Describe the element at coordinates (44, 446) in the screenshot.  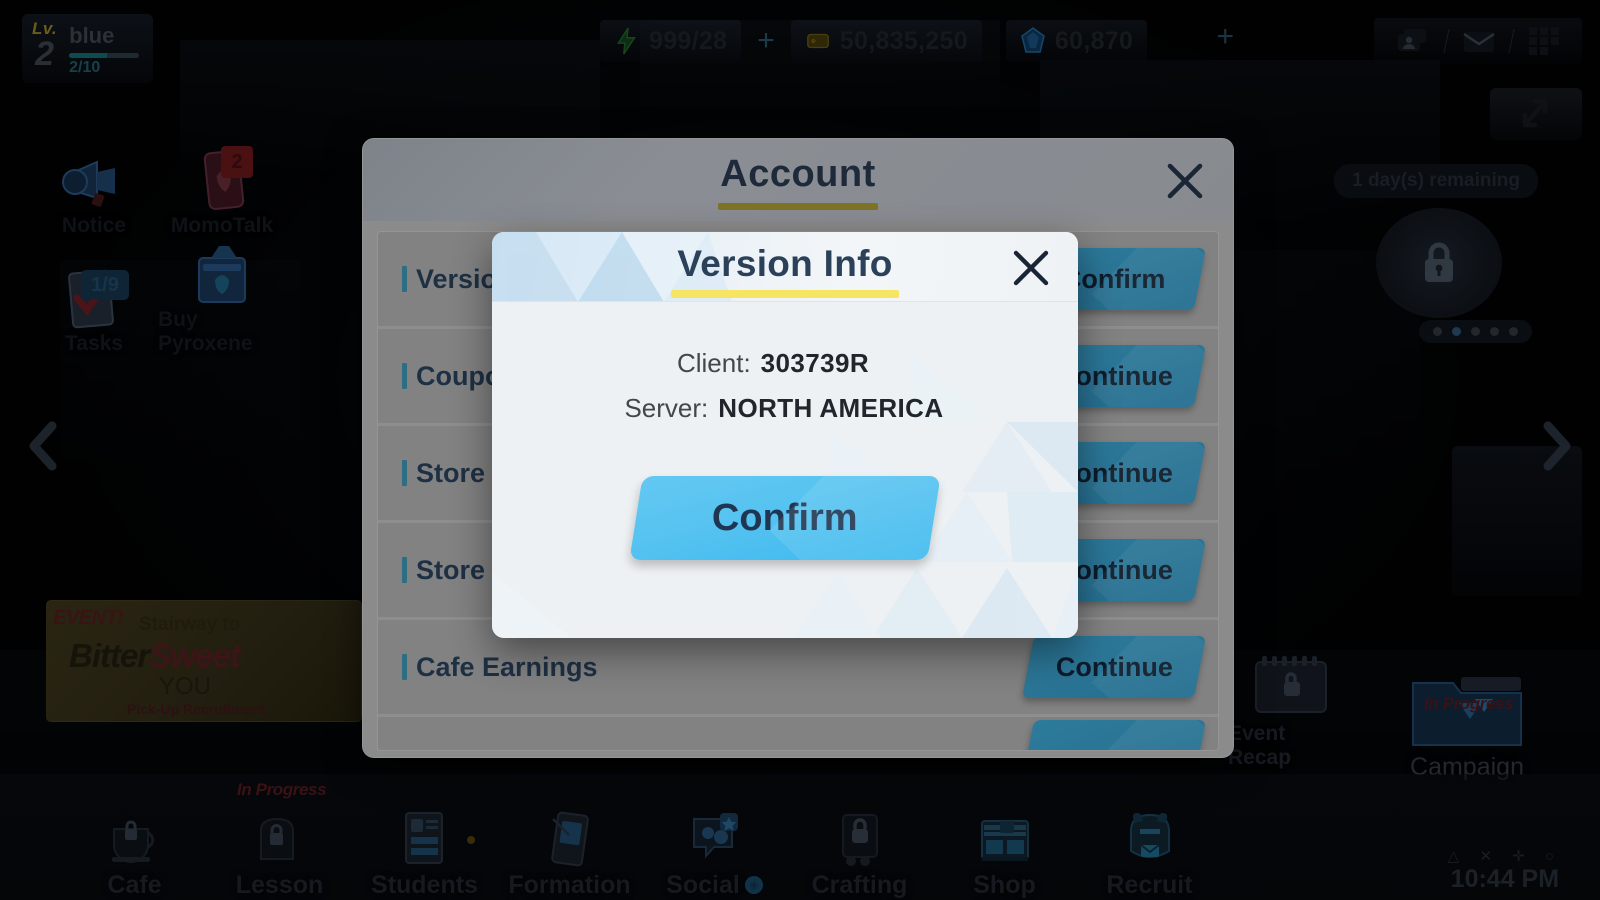
I see `carousel-prev-arrow` at that location.